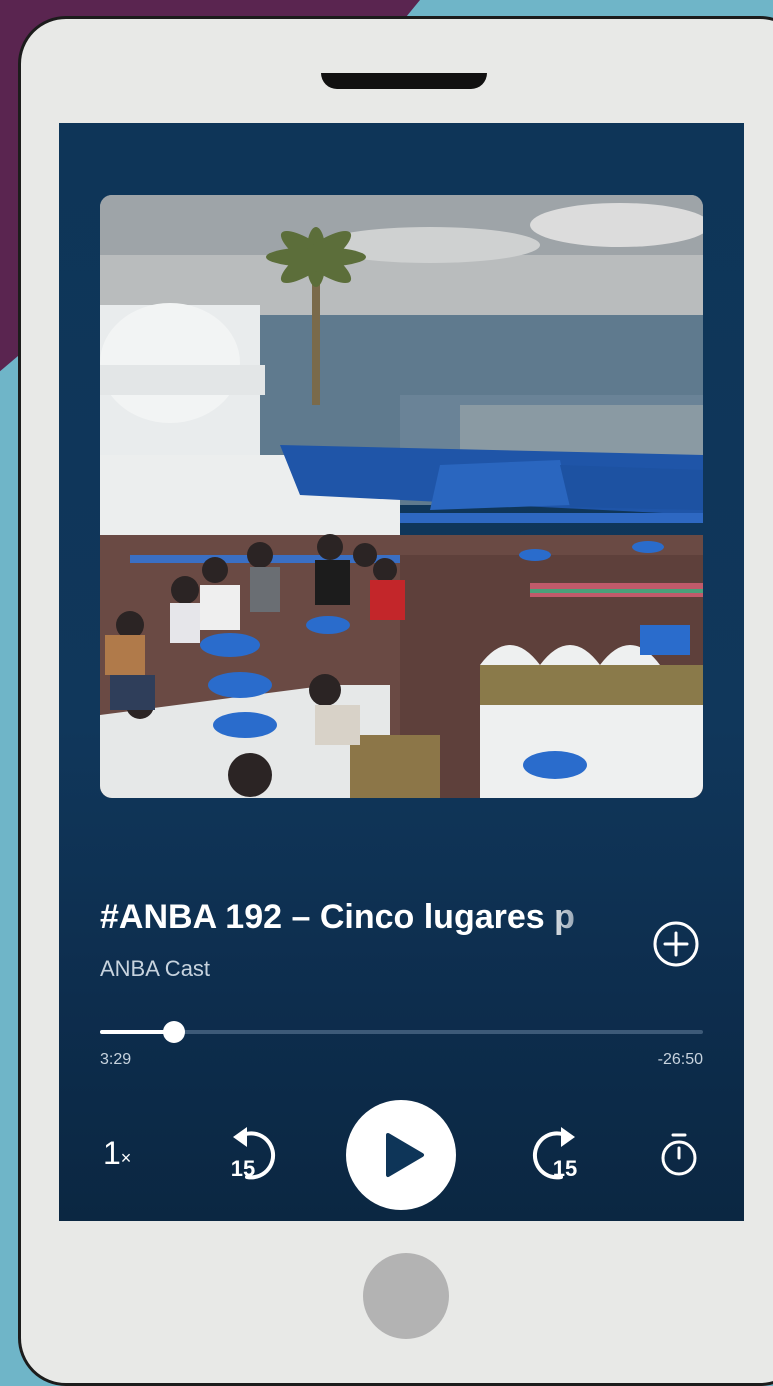 This screenshot has width=773, height=1386. I want to click on home-button, so click(406, 1296).